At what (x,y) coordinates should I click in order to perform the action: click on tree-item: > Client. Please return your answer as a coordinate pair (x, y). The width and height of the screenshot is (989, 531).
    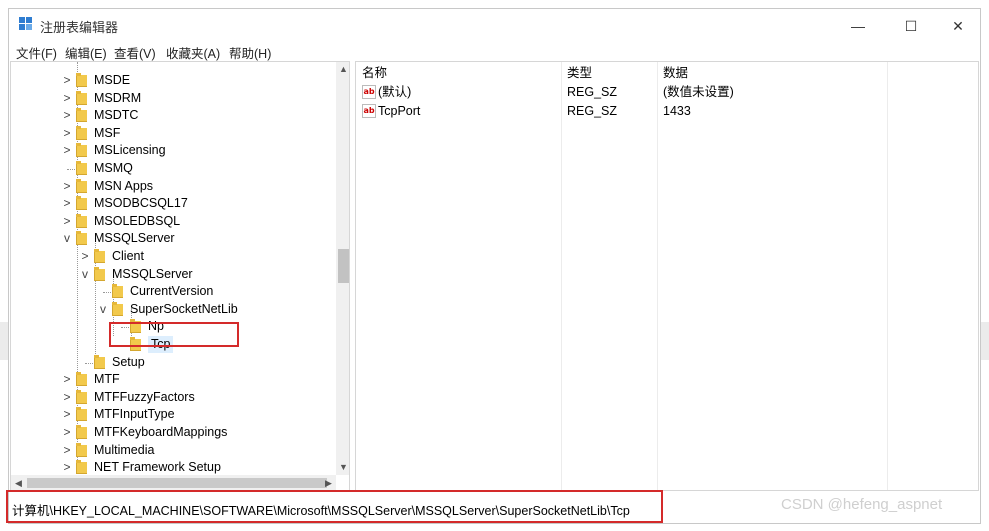
    Looking at the image, I should click on (171, 256).